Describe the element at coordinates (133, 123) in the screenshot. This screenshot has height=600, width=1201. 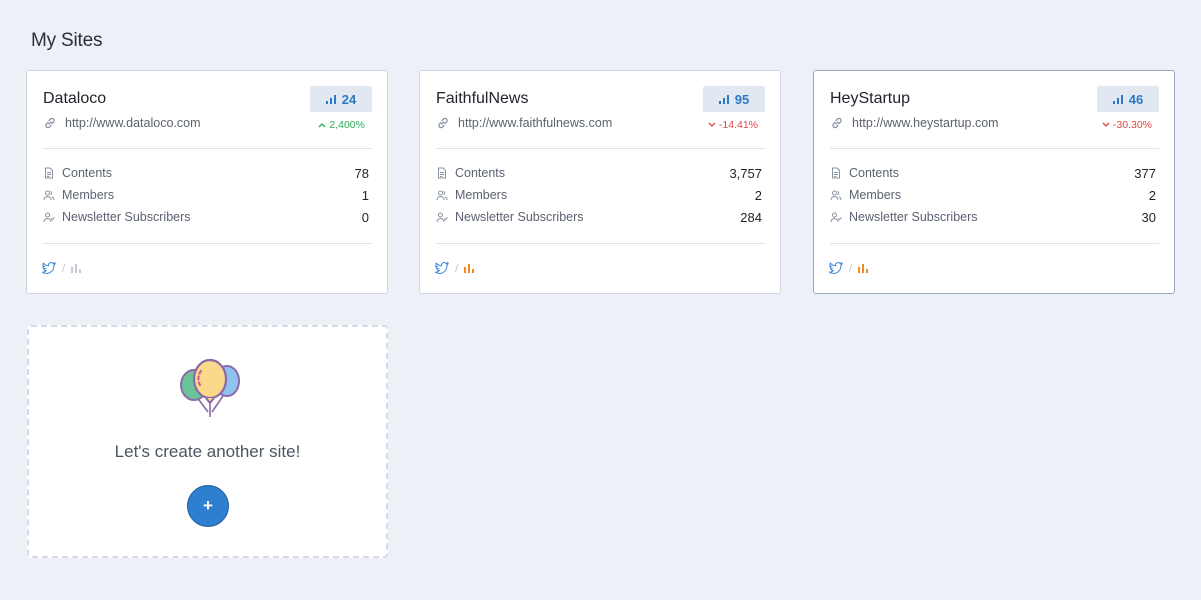
I see `site-url-text: http://www.dataloco.com` at that location.